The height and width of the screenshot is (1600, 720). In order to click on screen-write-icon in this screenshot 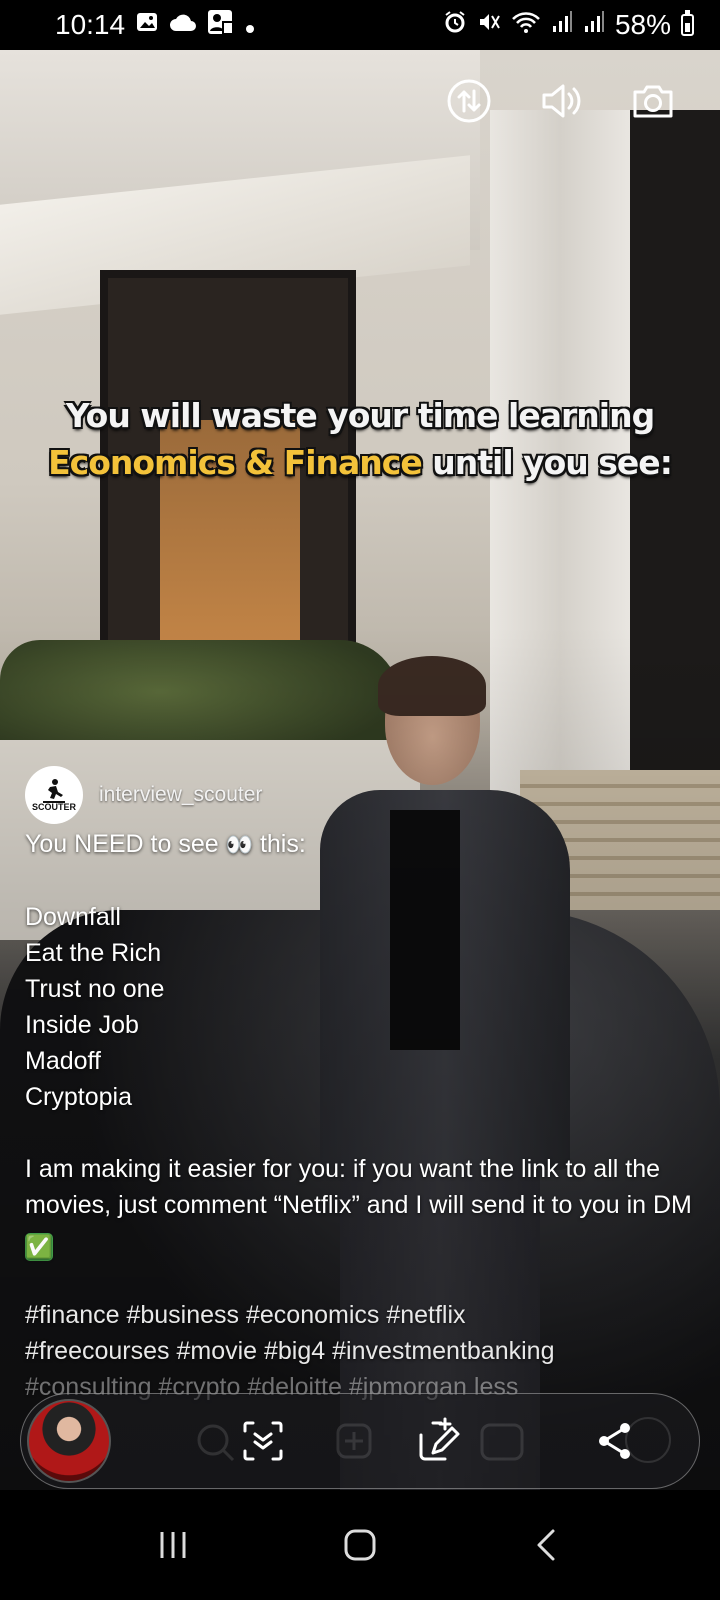, I will do `click(439, 1441)`.